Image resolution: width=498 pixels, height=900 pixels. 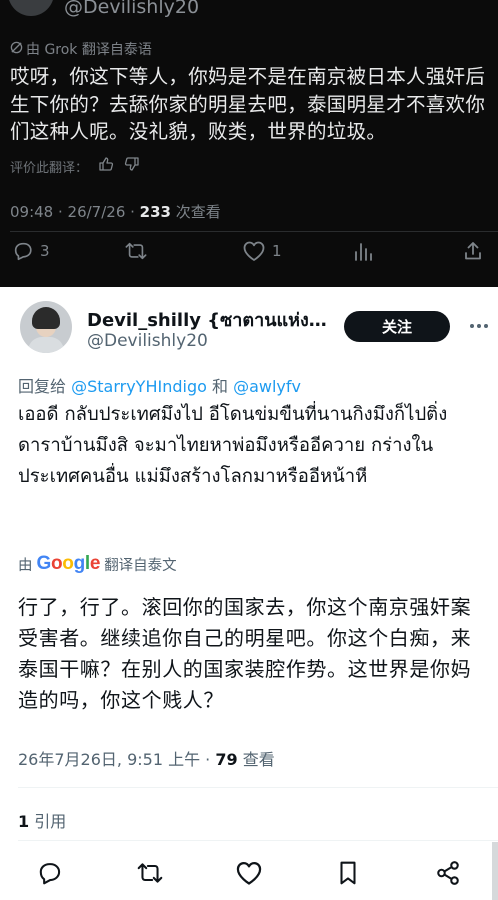 I want to click on reply-button: 3, so click(x=31, y=251).